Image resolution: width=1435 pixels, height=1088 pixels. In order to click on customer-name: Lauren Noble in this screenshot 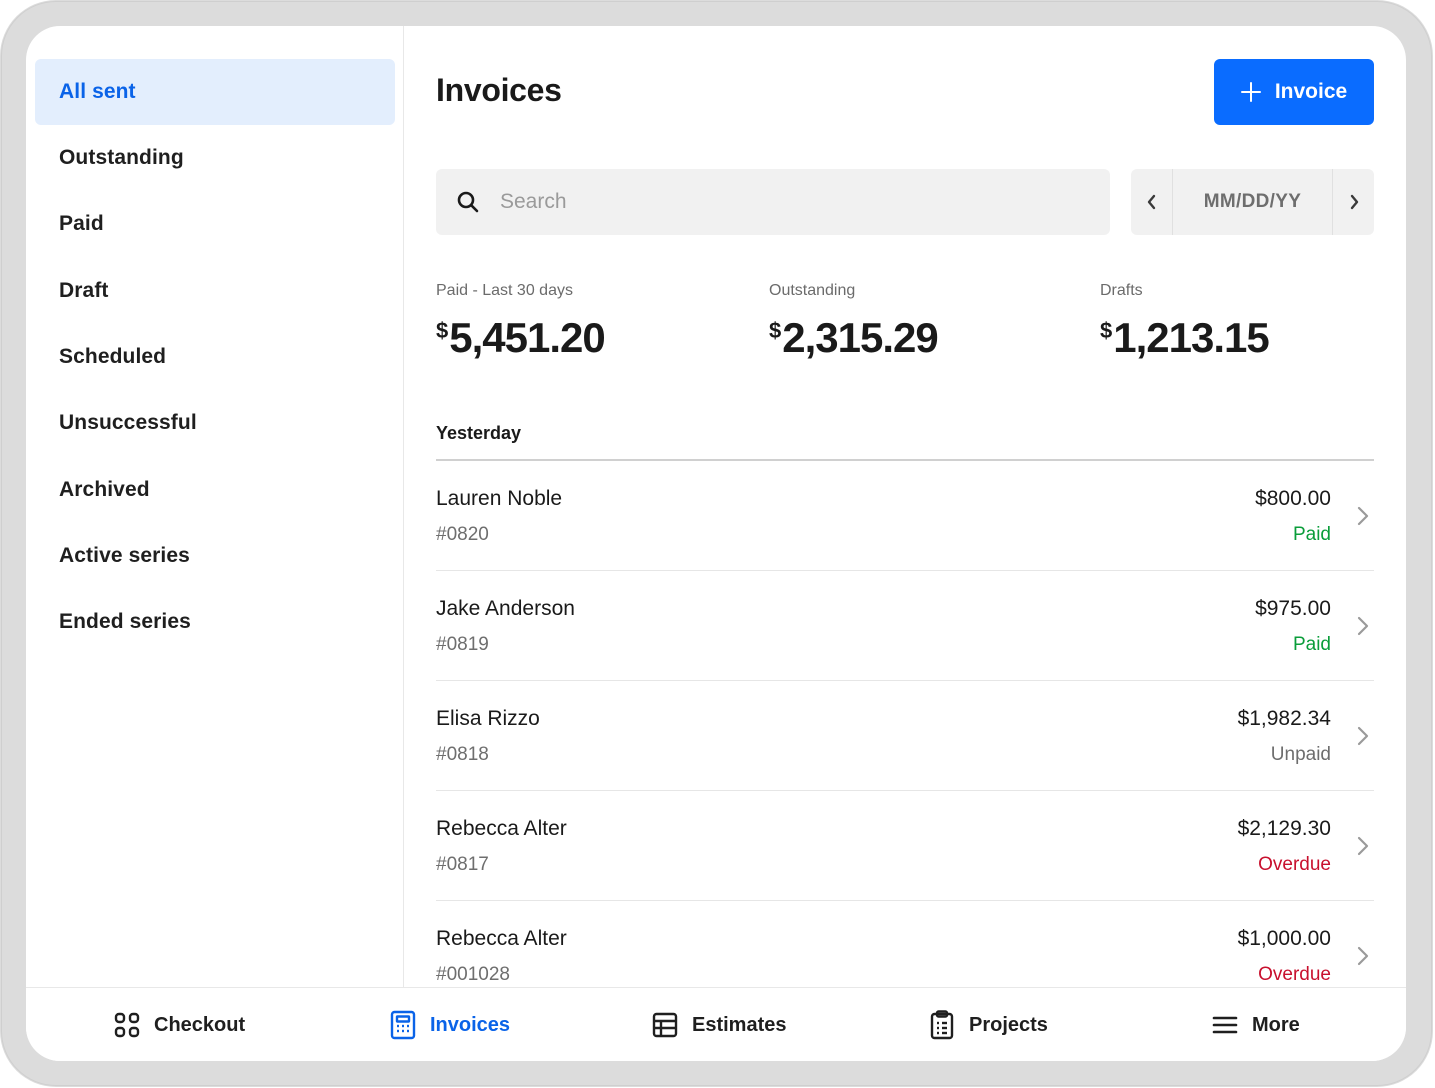, I will do `click(499, 498)`.